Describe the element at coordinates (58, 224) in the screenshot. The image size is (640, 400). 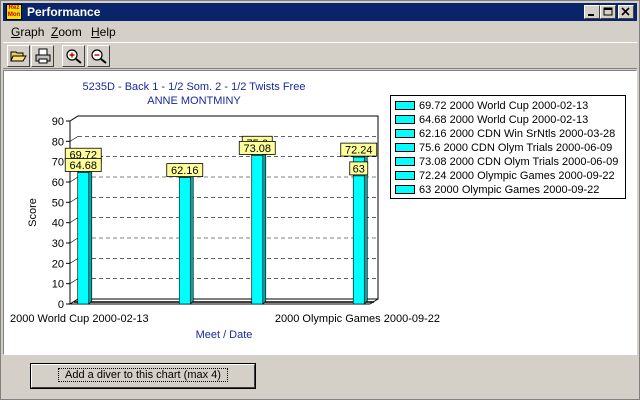
I see `y-tick-label: 40` at that location.